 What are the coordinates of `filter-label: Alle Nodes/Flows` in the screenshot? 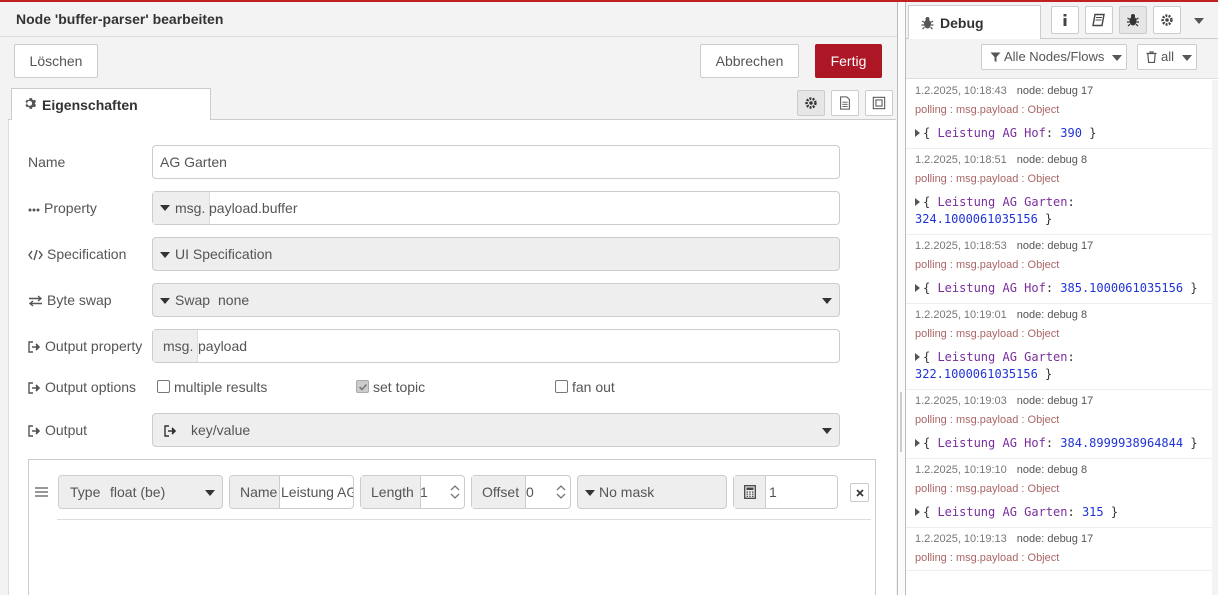 It's located at (1054, 56).